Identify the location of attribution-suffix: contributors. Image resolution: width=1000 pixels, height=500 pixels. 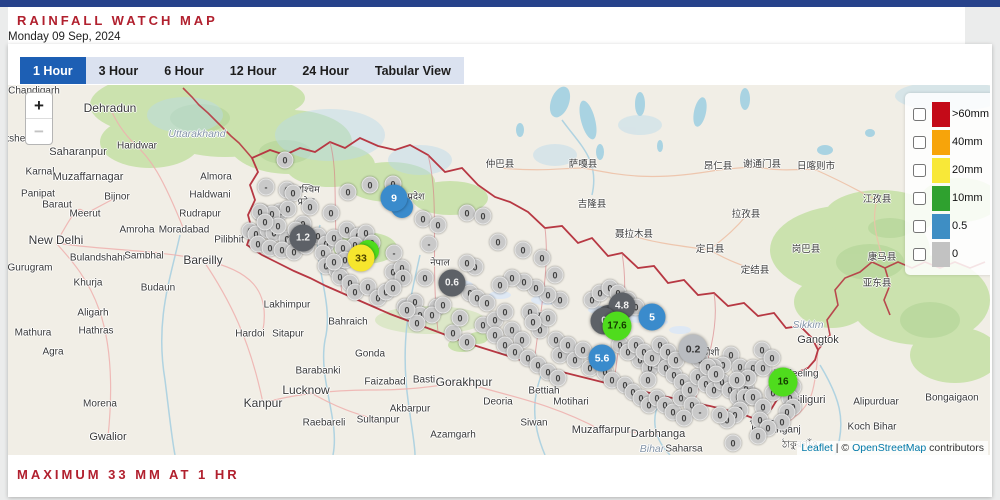
(955, 448).